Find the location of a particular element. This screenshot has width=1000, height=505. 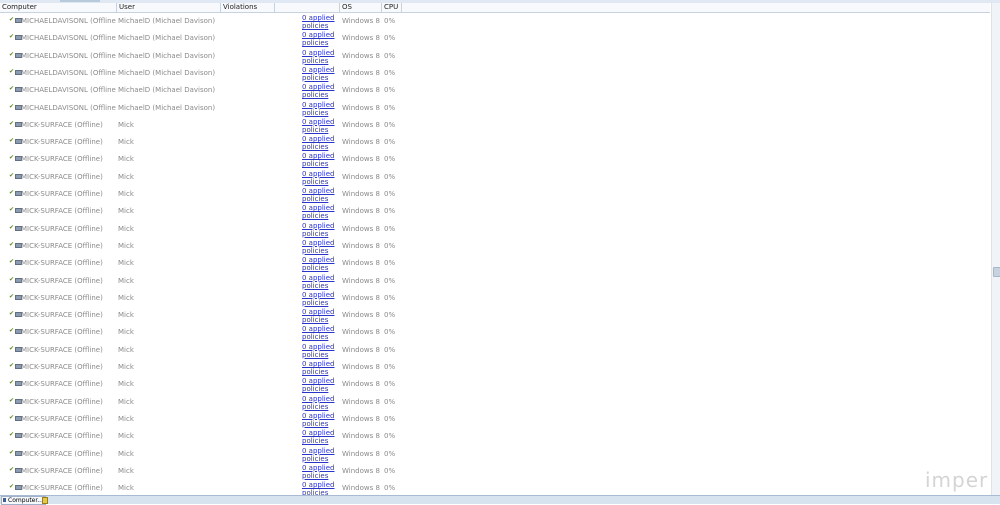

watermark-text: imper is located at coordinates (957, 480).